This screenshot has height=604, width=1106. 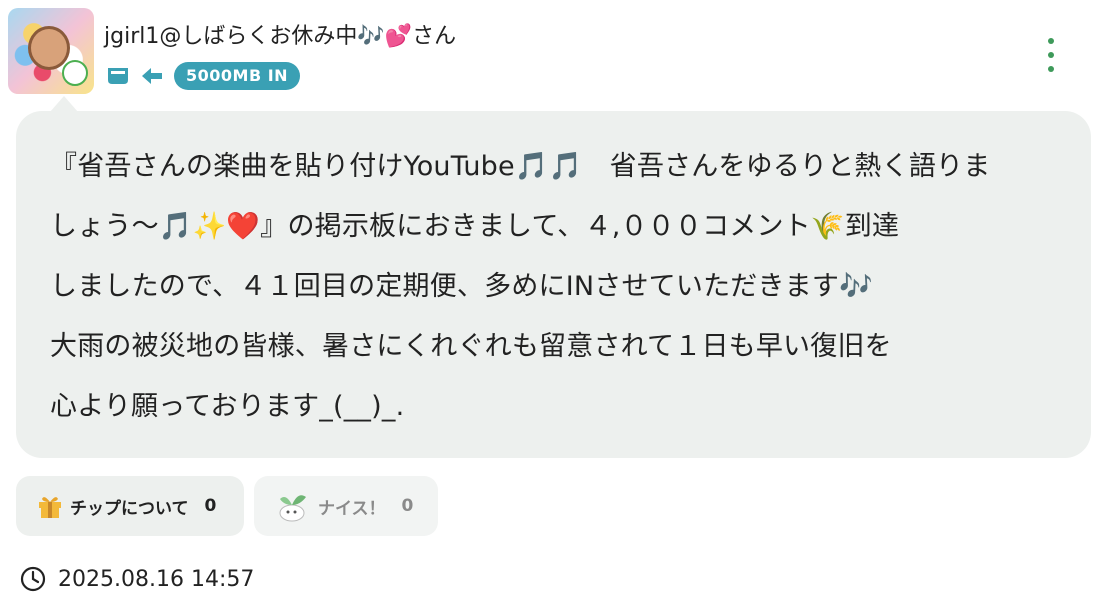 What do you see at coordinates (352, 508) in the screenshot?
I see `nice-label: ナイス！` at bounding box center [352, 508].